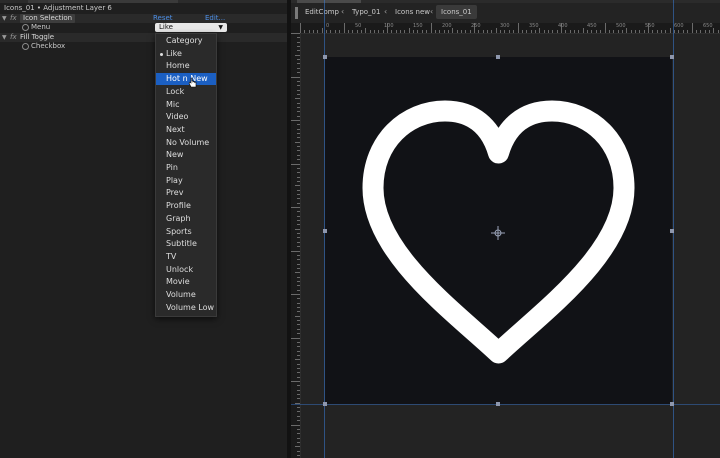 The image size is (720, 458). What do you see at coordinates (175, 91) in the screenshot?
I see `dropdown-option-label: Lock` at bounding box center [175, 91].